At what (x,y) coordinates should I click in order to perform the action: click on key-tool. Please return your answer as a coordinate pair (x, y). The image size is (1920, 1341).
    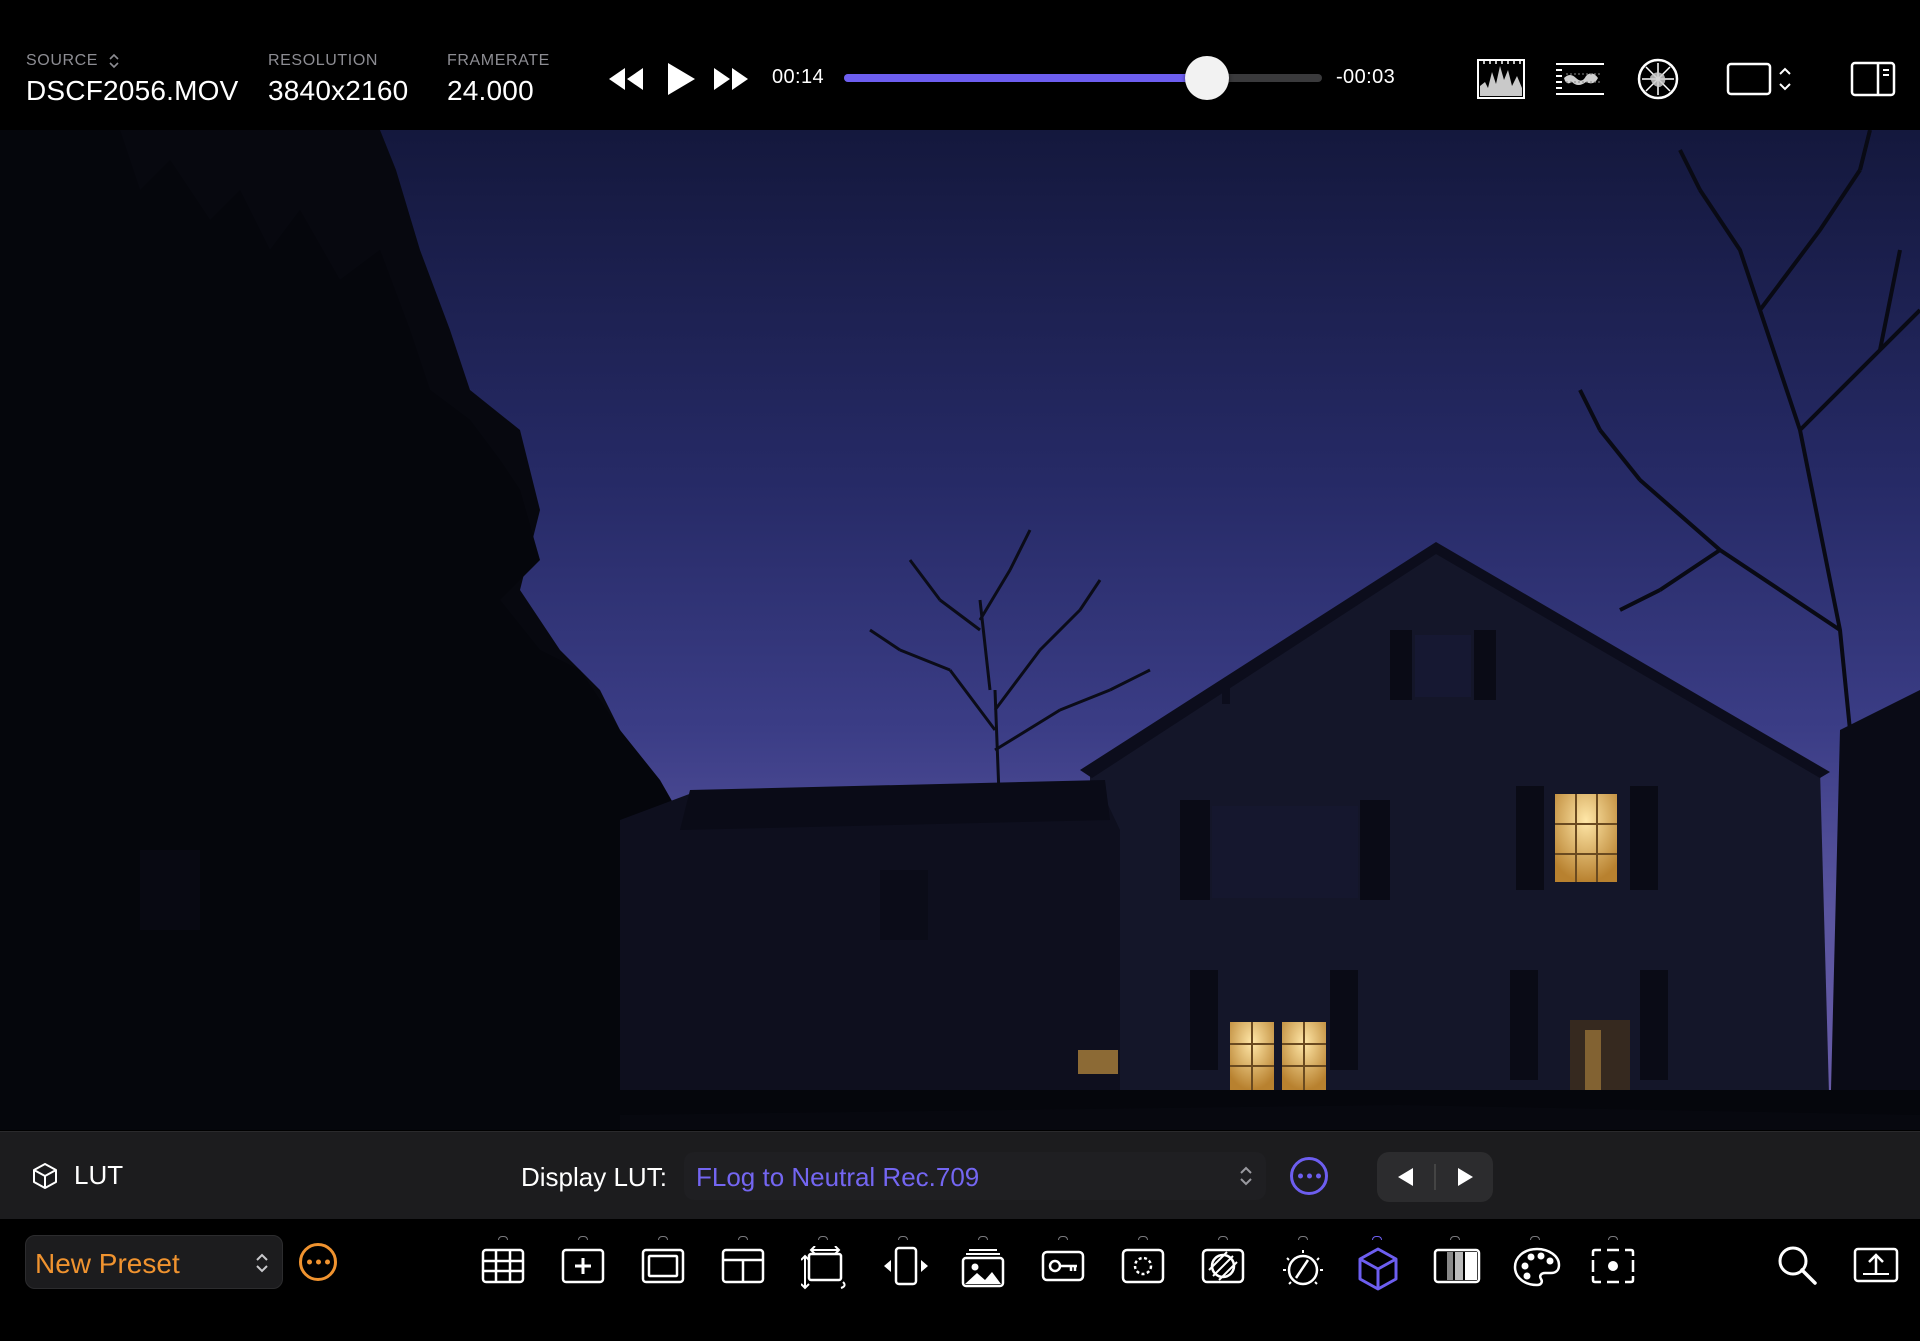
    Looking at the image, I should click on (1063, 1264).